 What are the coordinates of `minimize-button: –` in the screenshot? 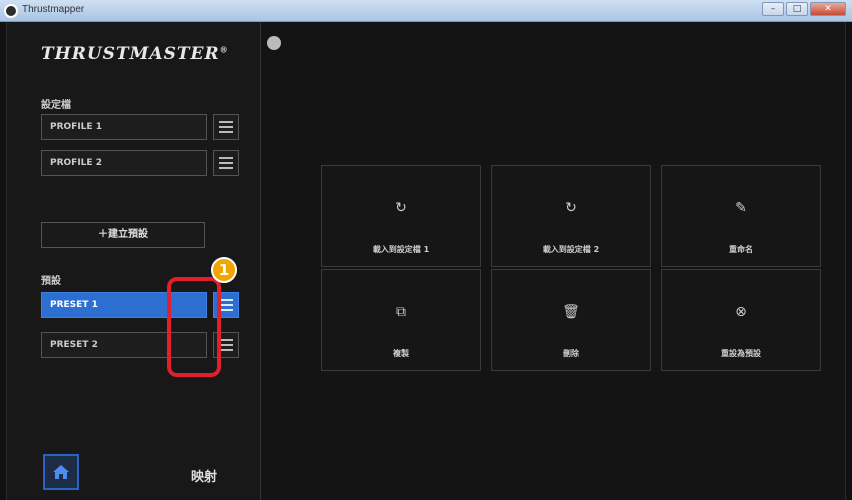 It's located at (773, 9).